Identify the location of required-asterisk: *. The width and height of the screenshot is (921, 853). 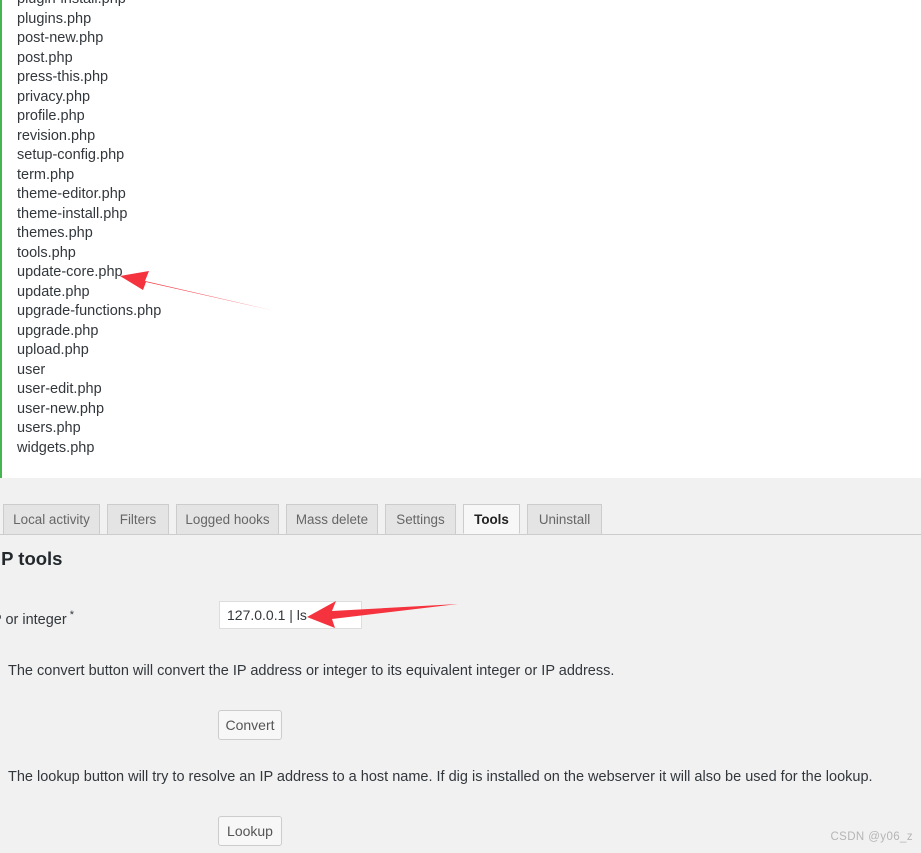
(71, 615).